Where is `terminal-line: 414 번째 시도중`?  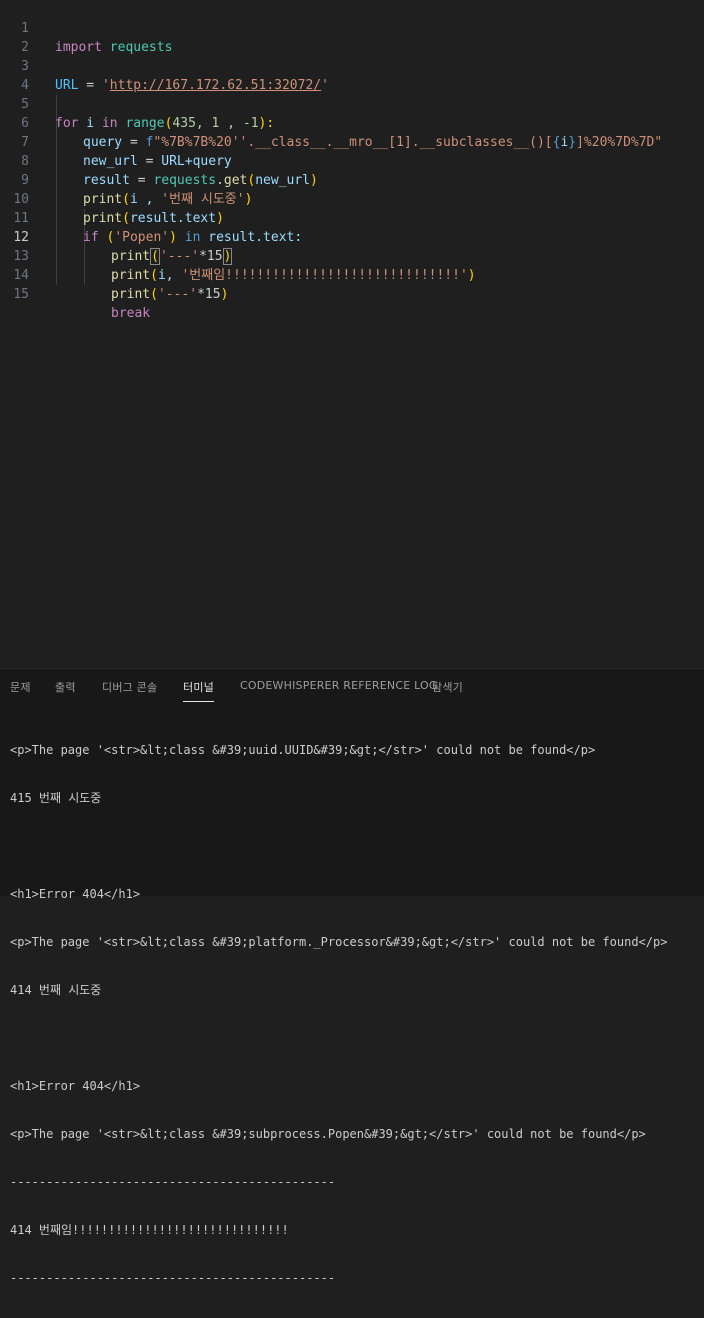 terminal-line: 414 번째 시도중 is located at coordinates (56, 990).